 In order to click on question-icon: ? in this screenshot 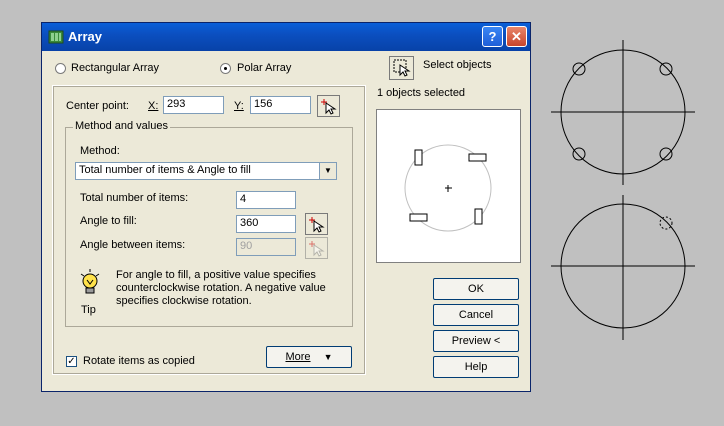, I will do `click(492, 36)`.